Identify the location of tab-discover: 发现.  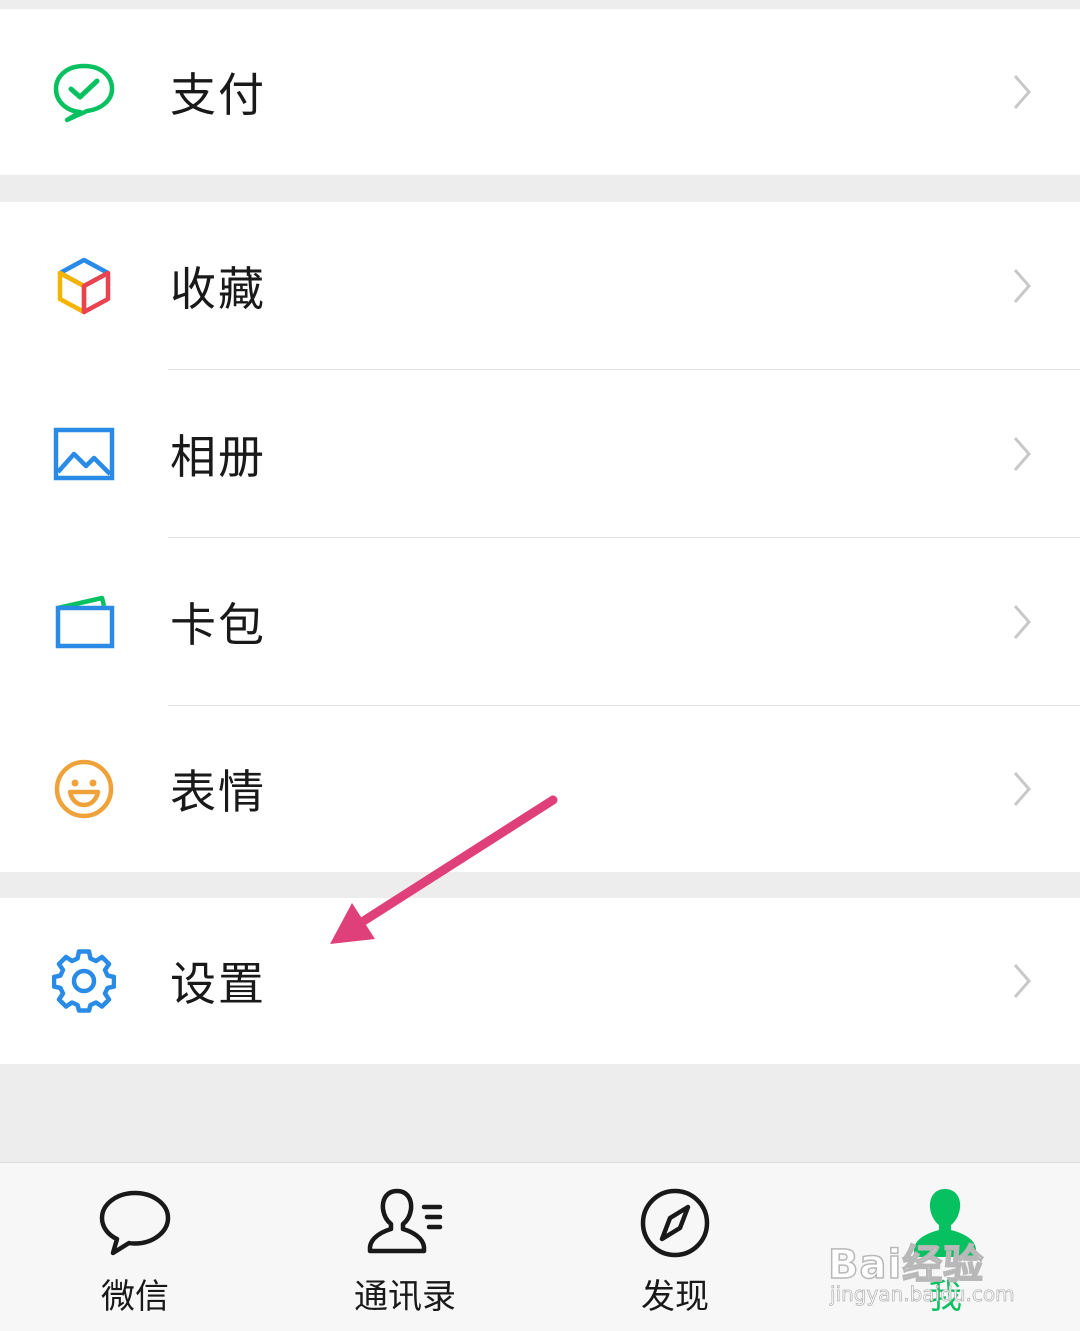
(675, 1247).